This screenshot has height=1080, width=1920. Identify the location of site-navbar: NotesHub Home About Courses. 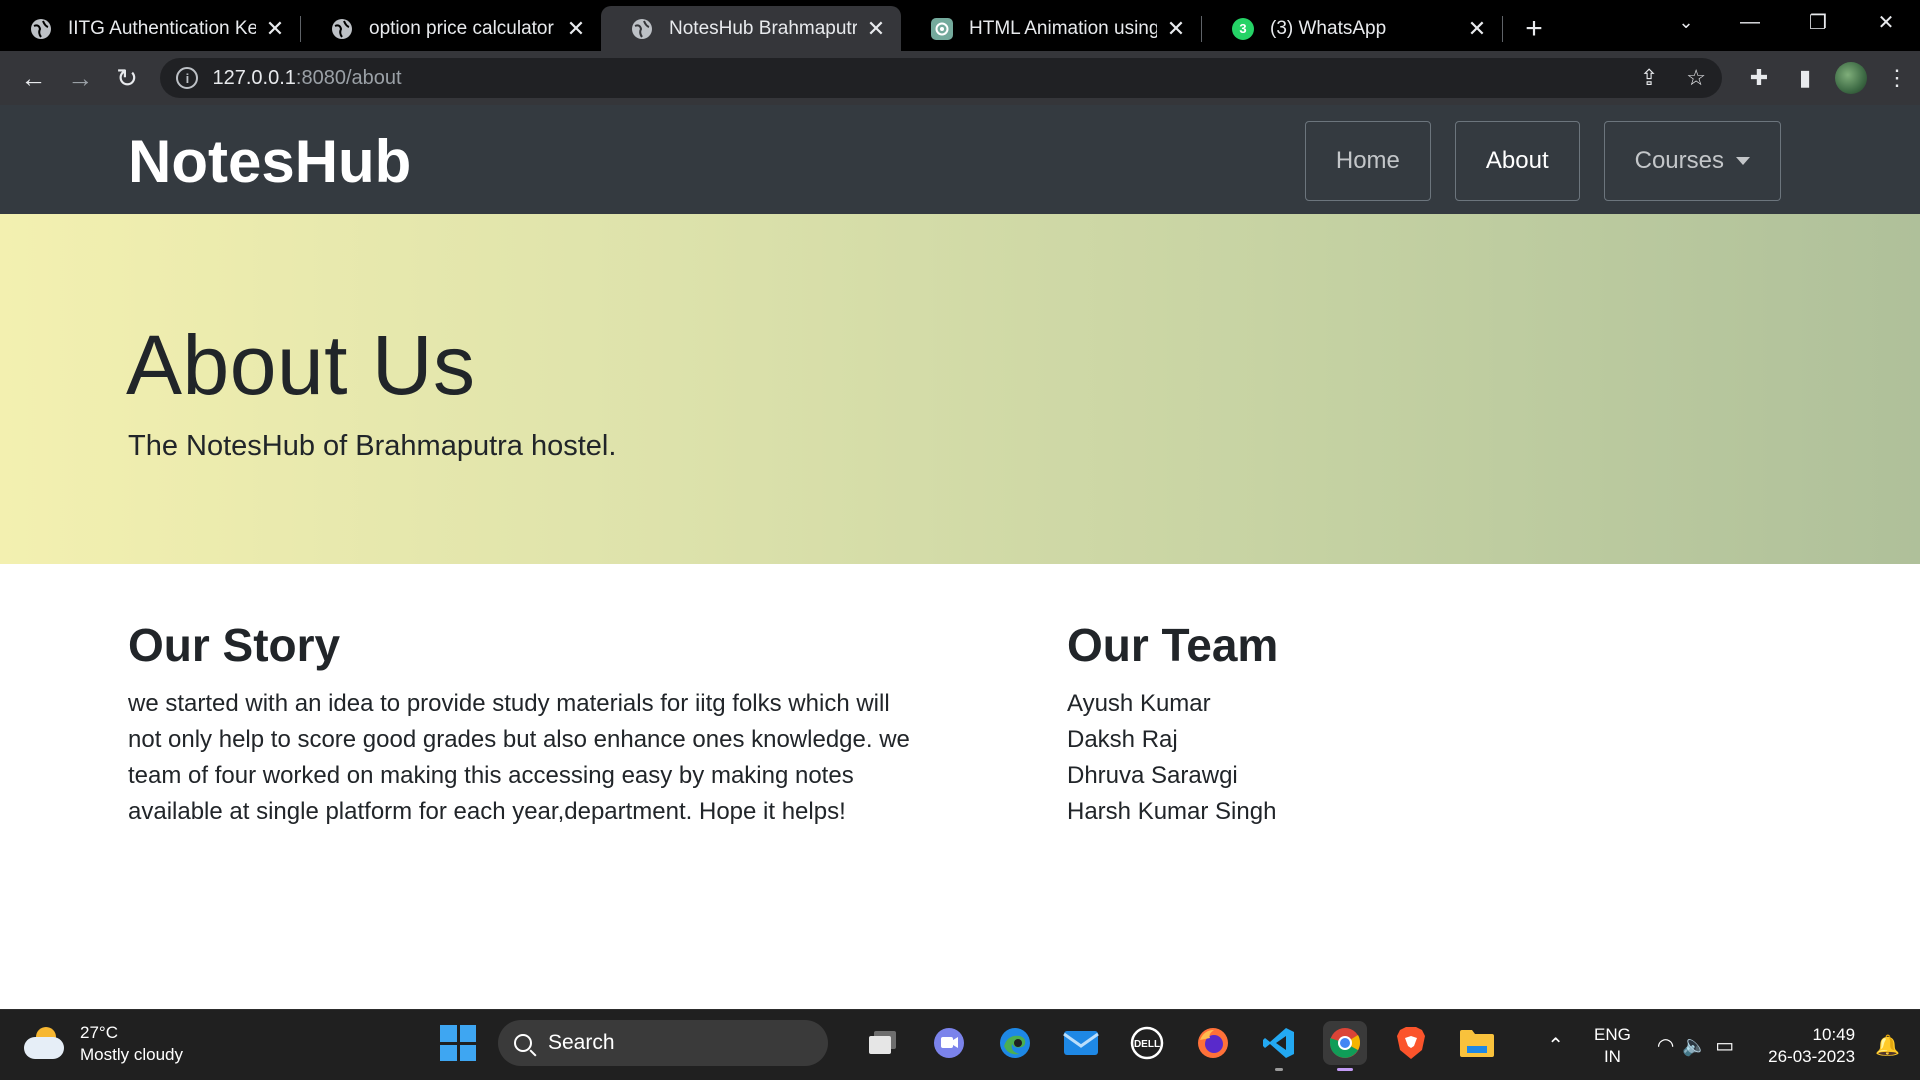
(960, 159).